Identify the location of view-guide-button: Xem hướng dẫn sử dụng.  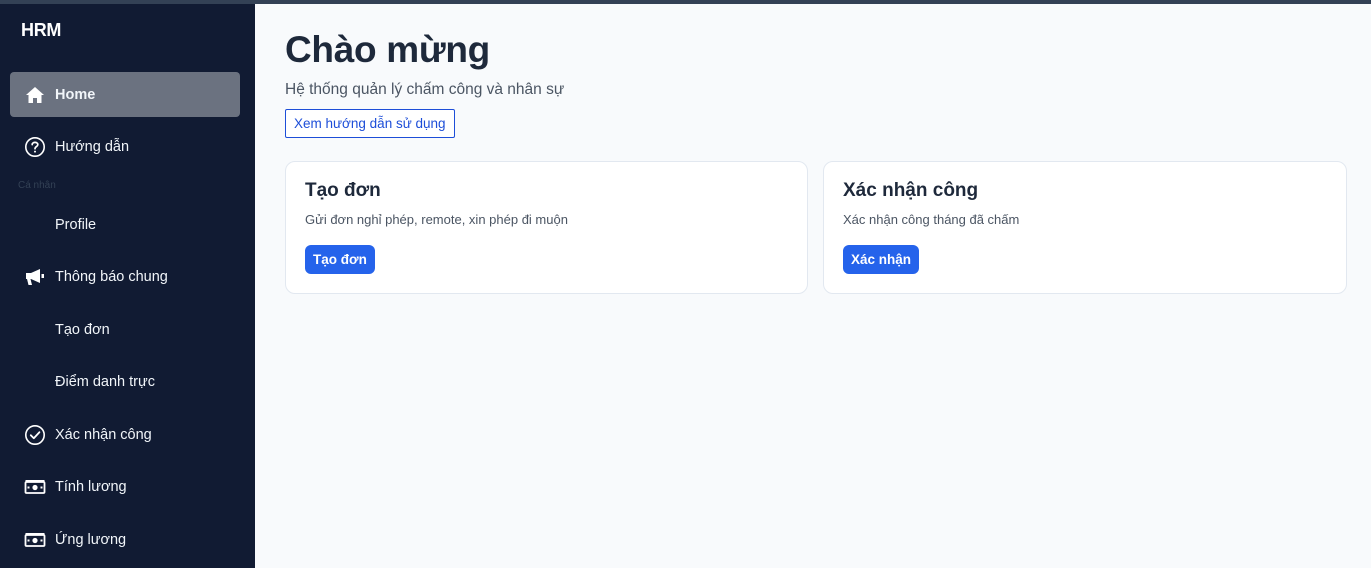
(370, 123).